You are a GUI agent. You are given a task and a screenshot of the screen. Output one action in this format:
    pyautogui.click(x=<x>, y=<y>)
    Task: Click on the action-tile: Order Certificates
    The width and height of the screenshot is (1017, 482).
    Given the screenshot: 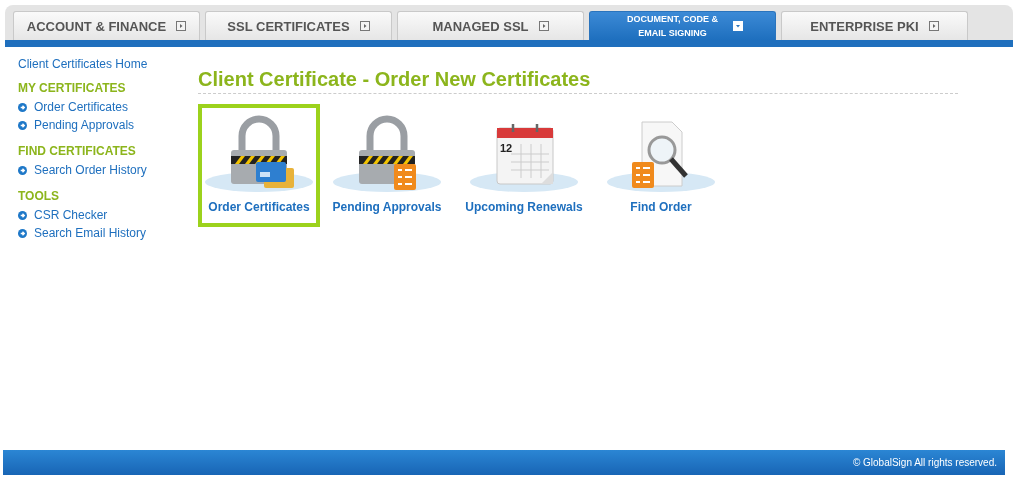 What is the action you would take?
    pyautogui.click(x=259, y=165)
    